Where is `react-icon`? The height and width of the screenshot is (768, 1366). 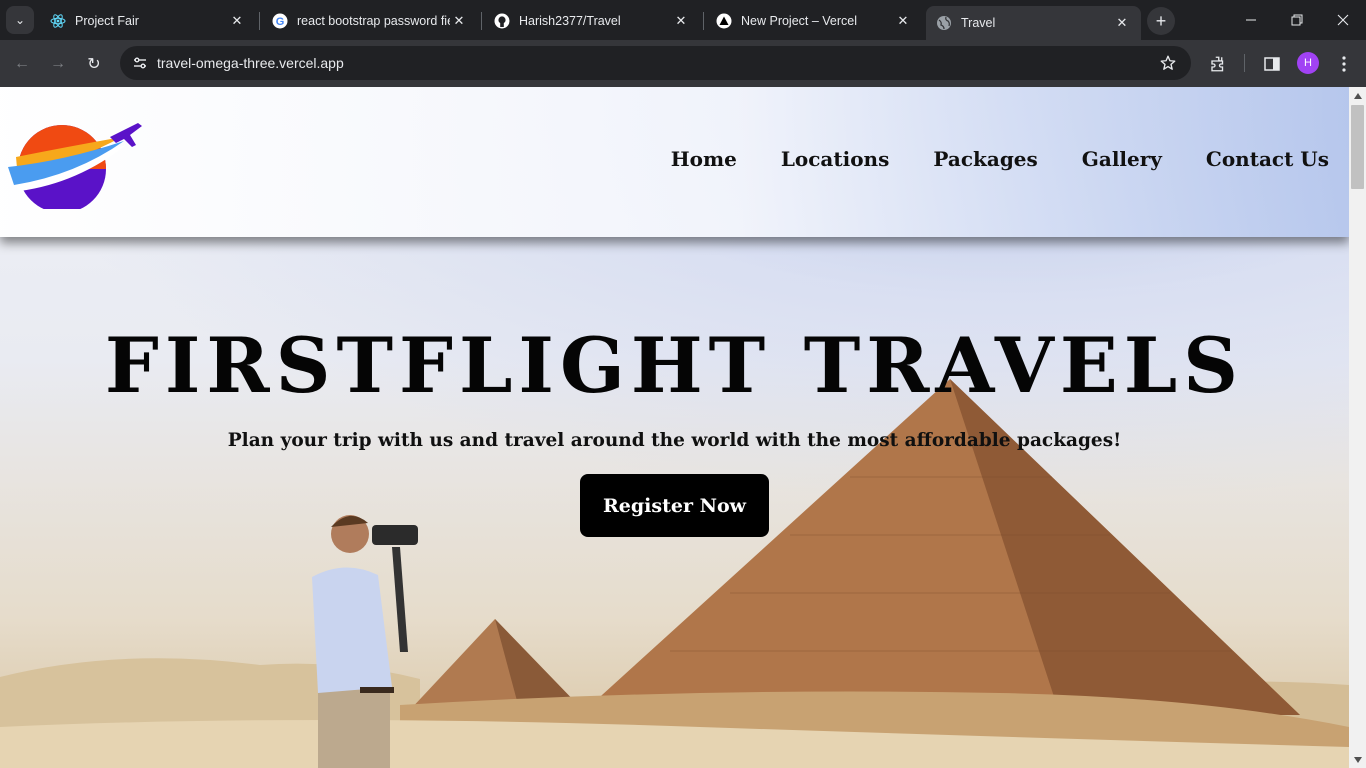
react-icon is located at coordinates (58, 21).